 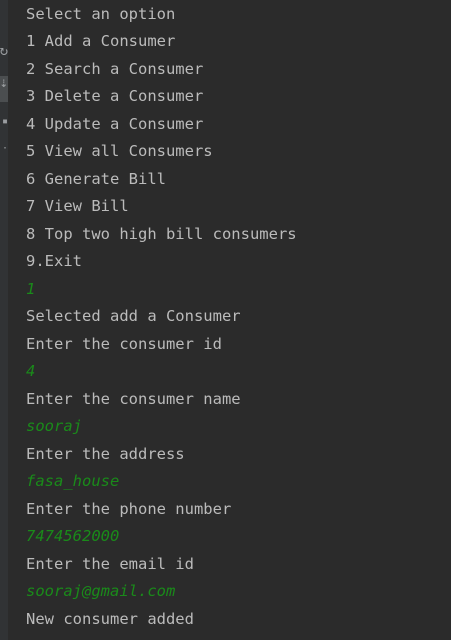 What do you see at coordinates (101, 41) in the screenshot?
I see `console-output-line: 1 Add a Consumer` at bounding box center [101, 41].